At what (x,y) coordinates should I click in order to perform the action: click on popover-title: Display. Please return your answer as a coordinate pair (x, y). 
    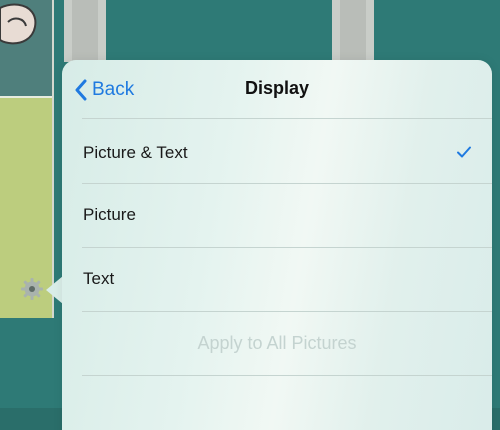
    Looking at the image, I should click on (277, 88).